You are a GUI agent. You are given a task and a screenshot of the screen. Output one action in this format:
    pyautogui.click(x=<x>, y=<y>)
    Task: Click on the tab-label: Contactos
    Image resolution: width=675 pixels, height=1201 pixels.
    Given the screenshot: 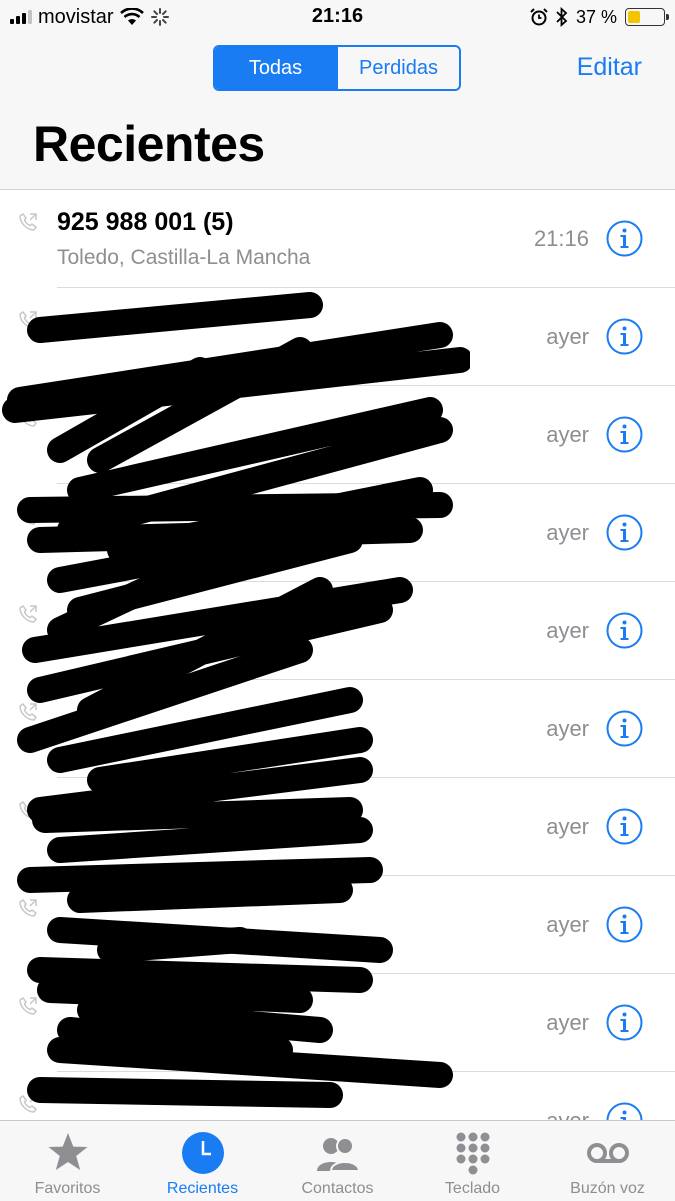 What is the action you would take?
    pyautogui.click(x=337, y=1188)
    